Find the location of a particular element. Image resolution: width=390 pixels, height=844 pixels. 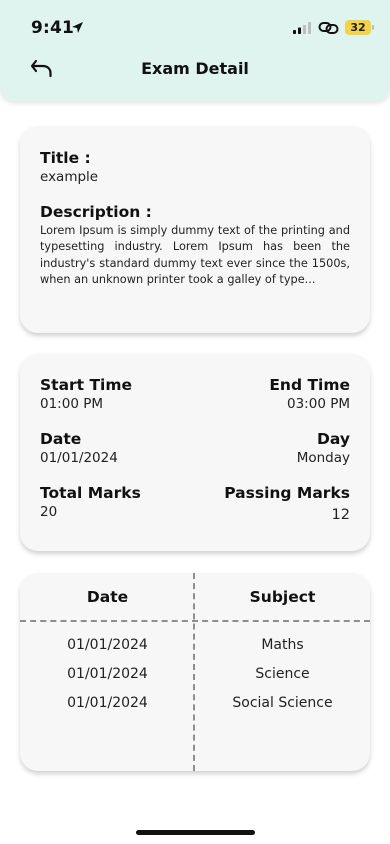

app-header: 9:41 32 Exam Detail is located at coordinates (195, 50).